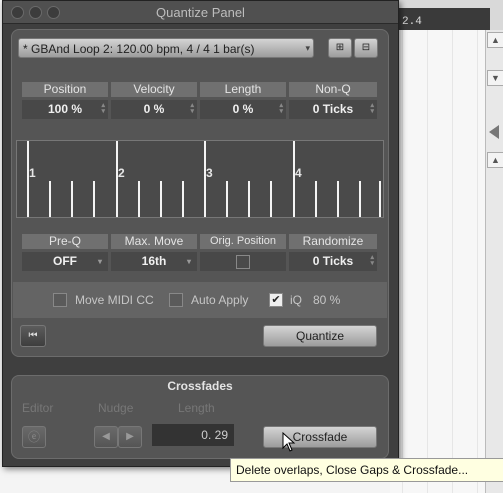 This screenshot has height=493, width=503. What do you see at coordinates (154, 109) in the screenshot?
I see `velocity-value: 0 % ▴ ▾` at bounding box center [154, 109].